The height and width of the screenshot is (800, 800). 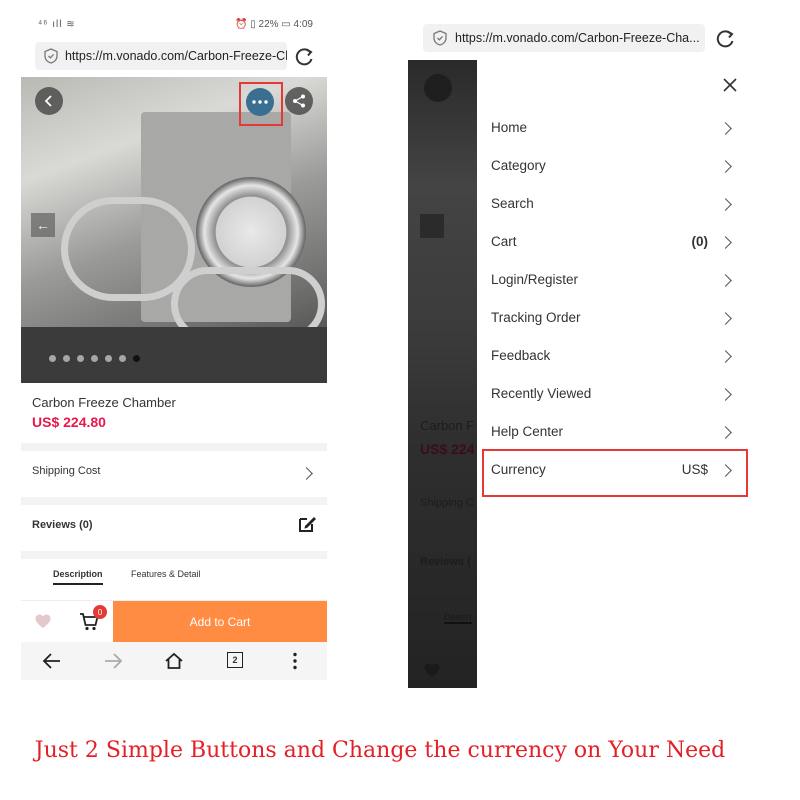 I want to click on add-to-cart-button: Add to Cart, so click(x=220, y=622).